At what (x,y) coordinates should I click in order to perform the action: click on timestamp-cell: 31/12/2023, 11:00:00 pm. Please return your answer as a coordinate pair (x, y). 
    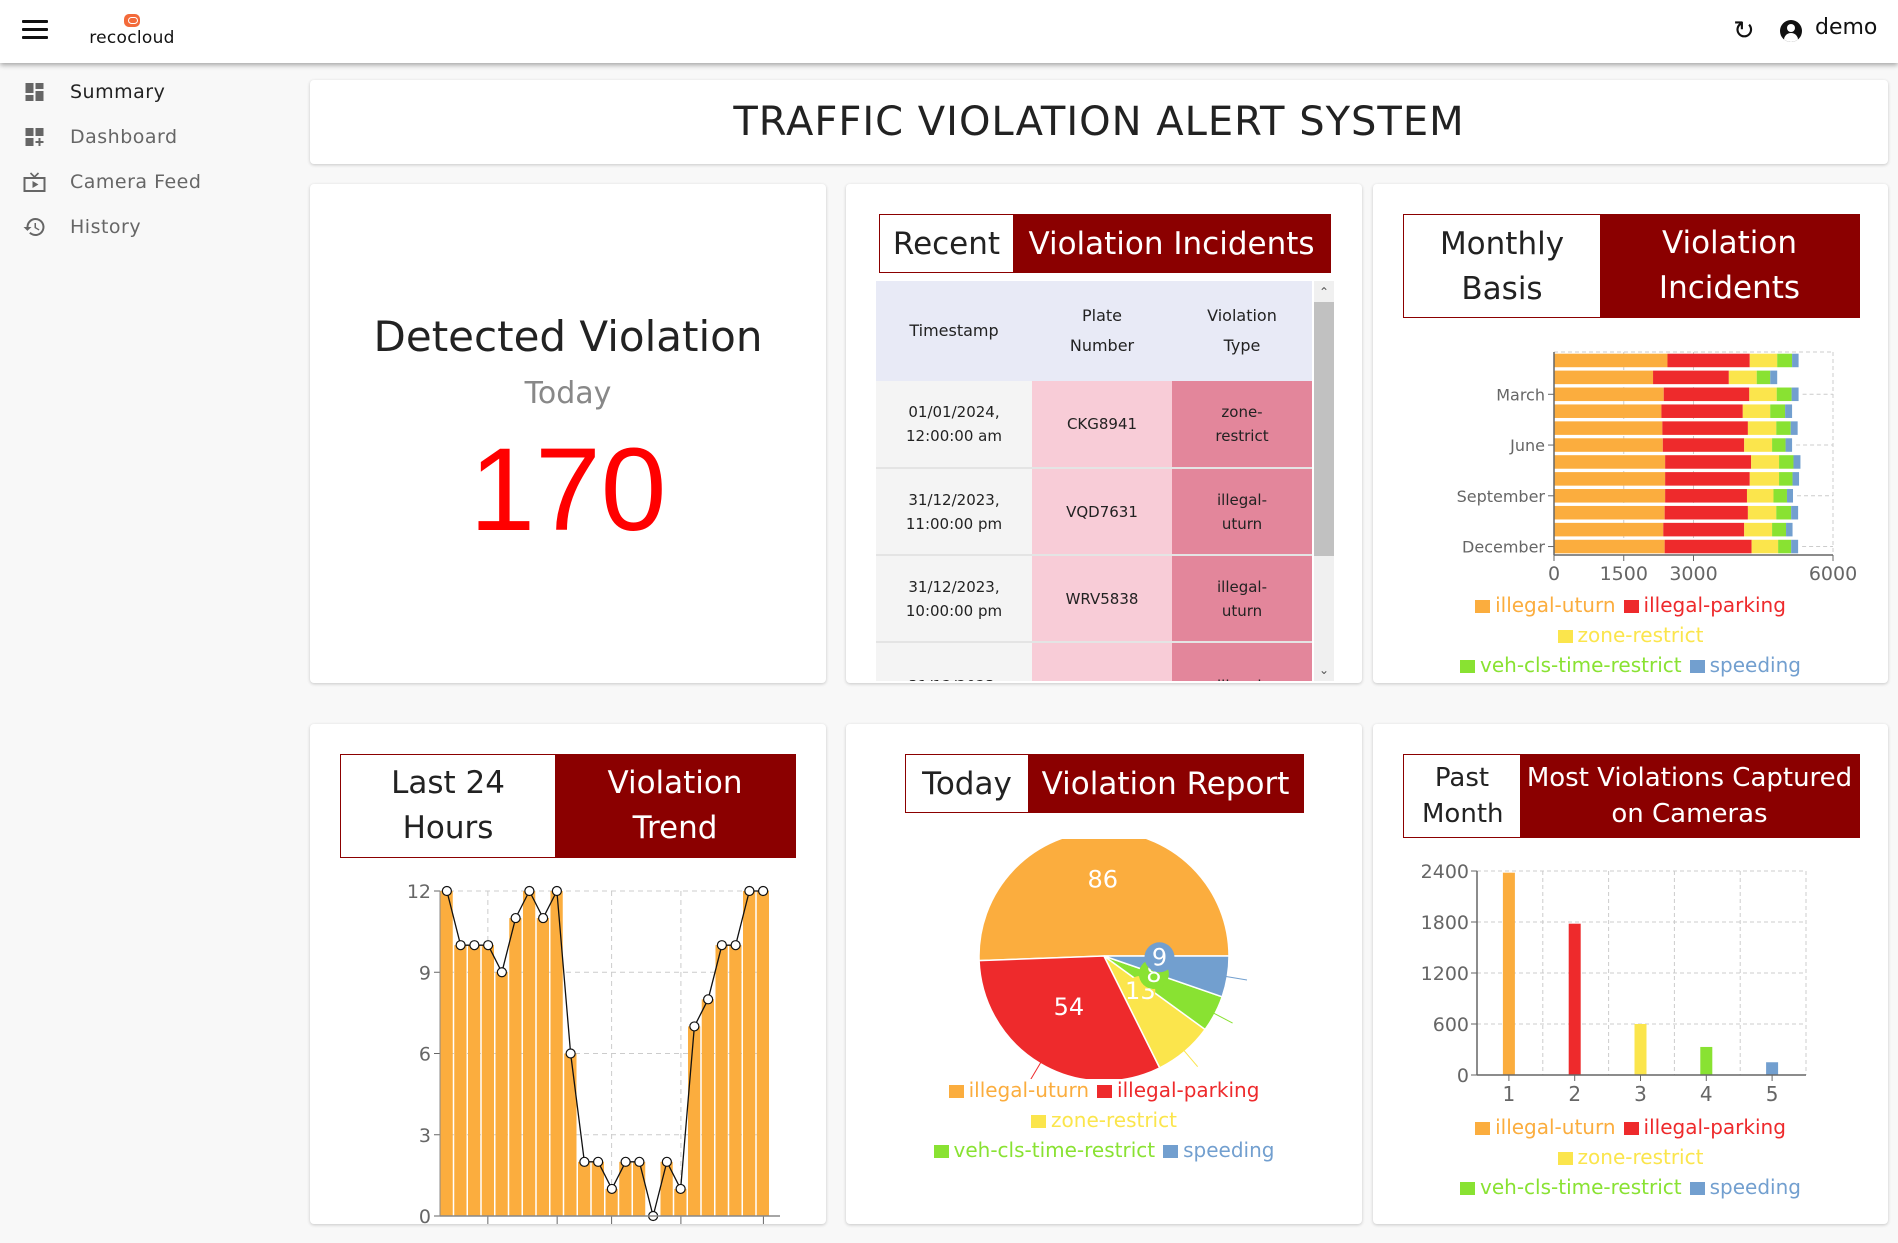
    Looking at the image, I should click on (954, 512).